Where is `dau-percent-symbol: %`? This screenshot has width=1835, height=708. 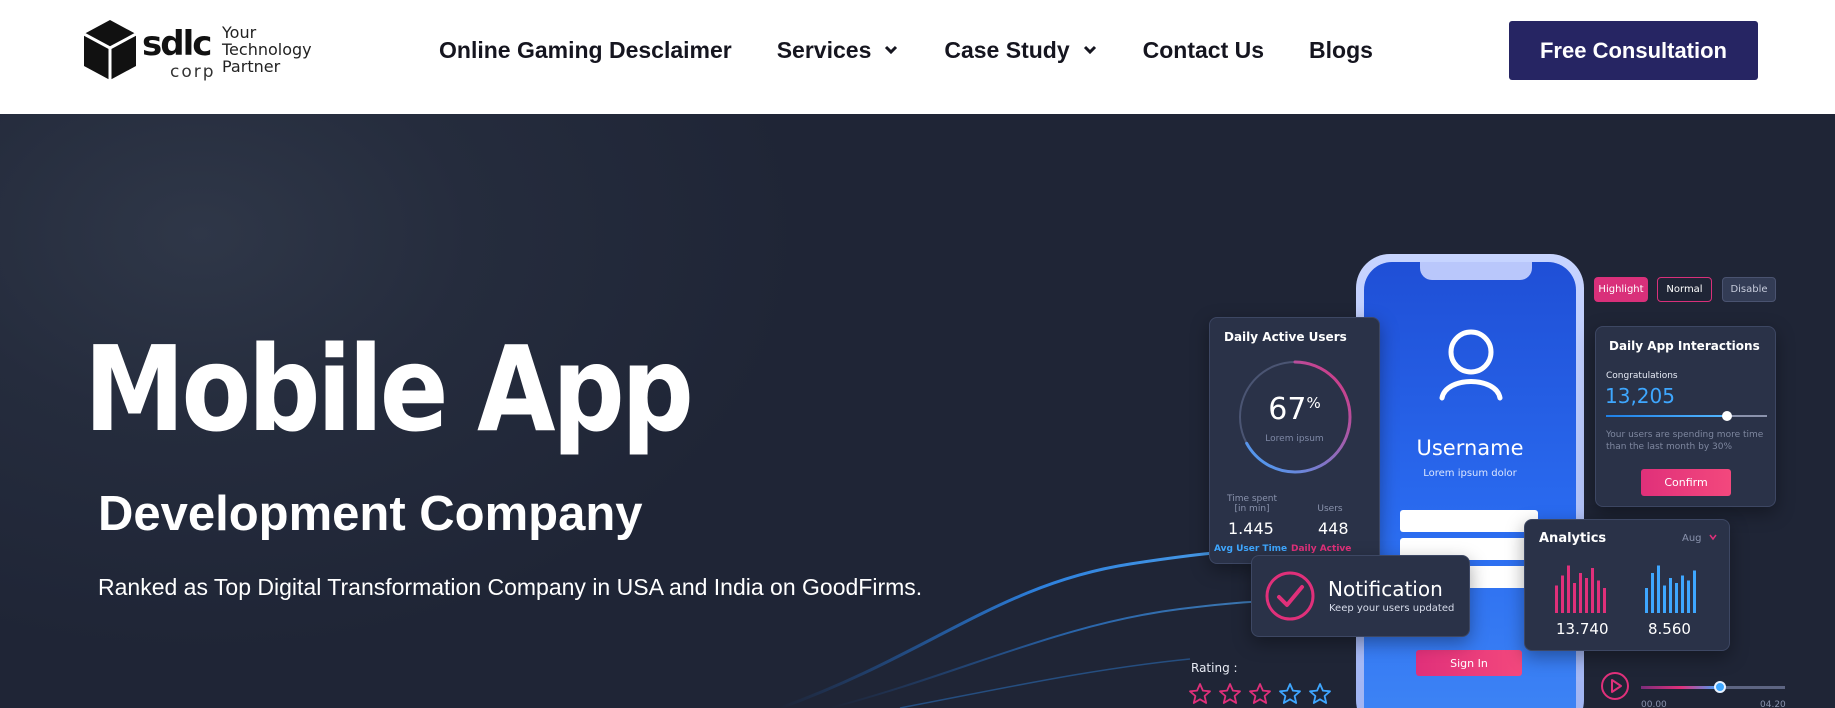 dau-percent-symbol: % is located at coordinates (1313, 403).